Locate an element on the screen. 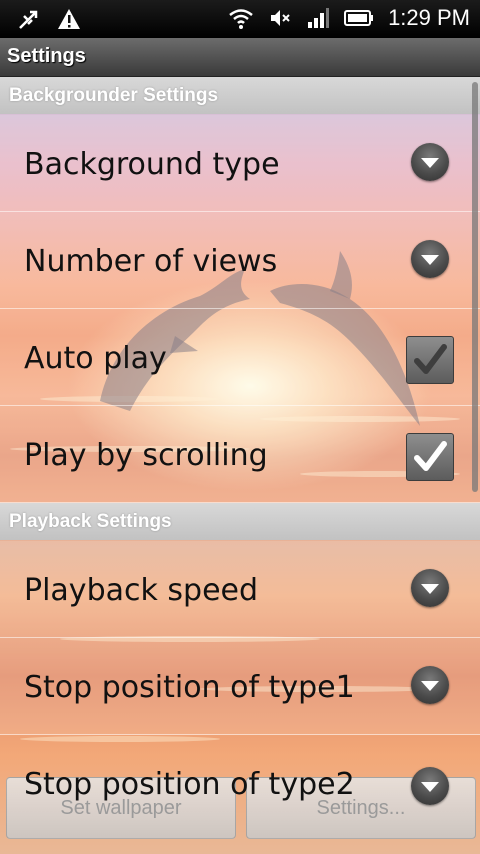 Image resolution: width=480 pixels, height=854 pixels. section-header-playback: Playback Settings is located at coordinates (240, 521).